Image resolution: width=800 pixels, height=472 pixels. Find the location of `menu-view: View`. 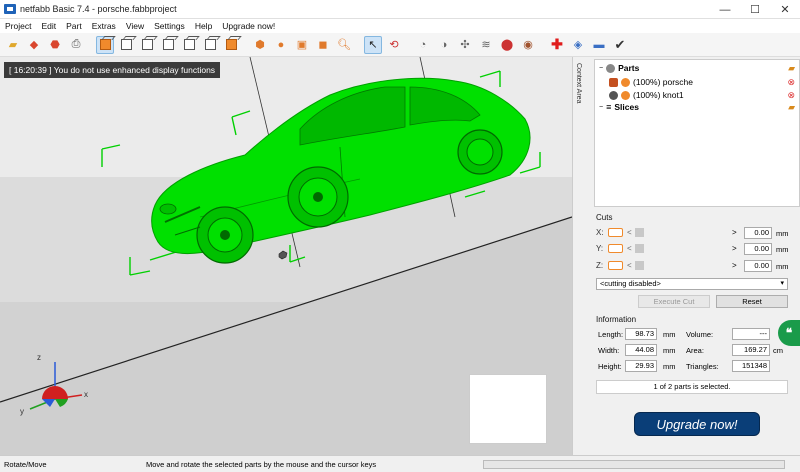

menu-view: View is located at coordinates (135, 26).